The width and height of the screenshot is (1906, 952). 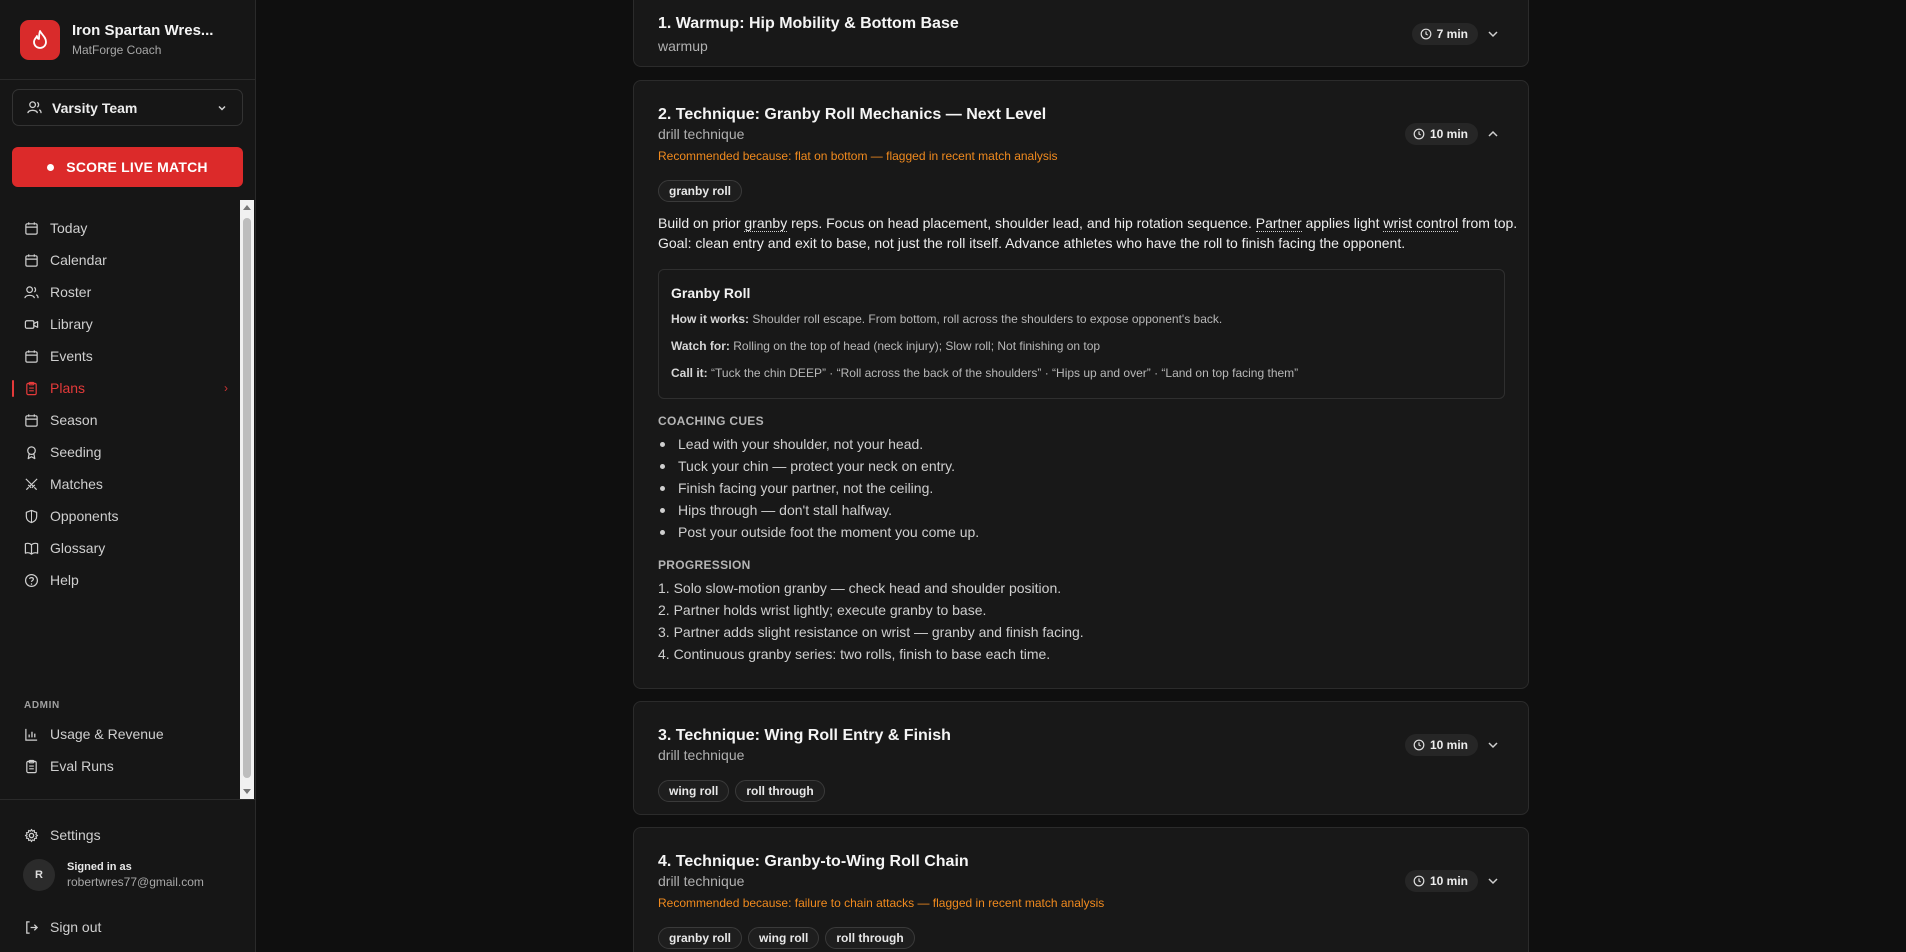 What do you see at coordinates (120, 516) in the screenshot?
I see `sidebar-item-opponents: Opponents` at bounding box center [120, 516].